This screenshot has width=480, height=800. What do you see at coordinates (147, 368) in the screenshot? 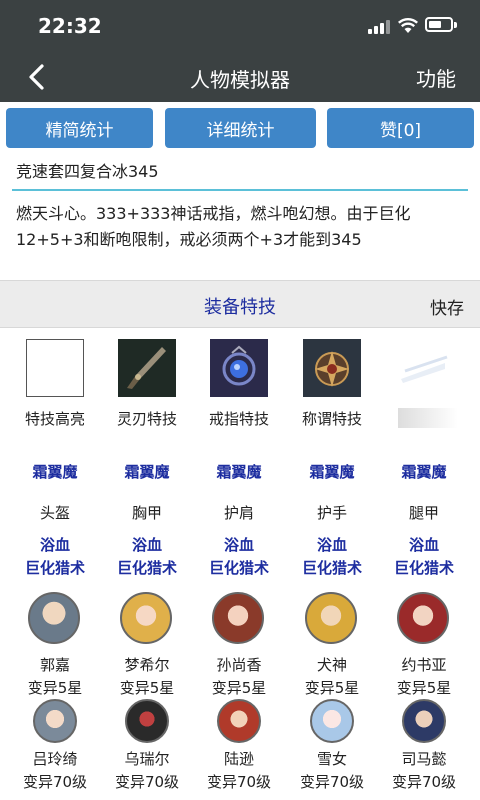
I see `blade-icon` at bounding box center [147, 368].